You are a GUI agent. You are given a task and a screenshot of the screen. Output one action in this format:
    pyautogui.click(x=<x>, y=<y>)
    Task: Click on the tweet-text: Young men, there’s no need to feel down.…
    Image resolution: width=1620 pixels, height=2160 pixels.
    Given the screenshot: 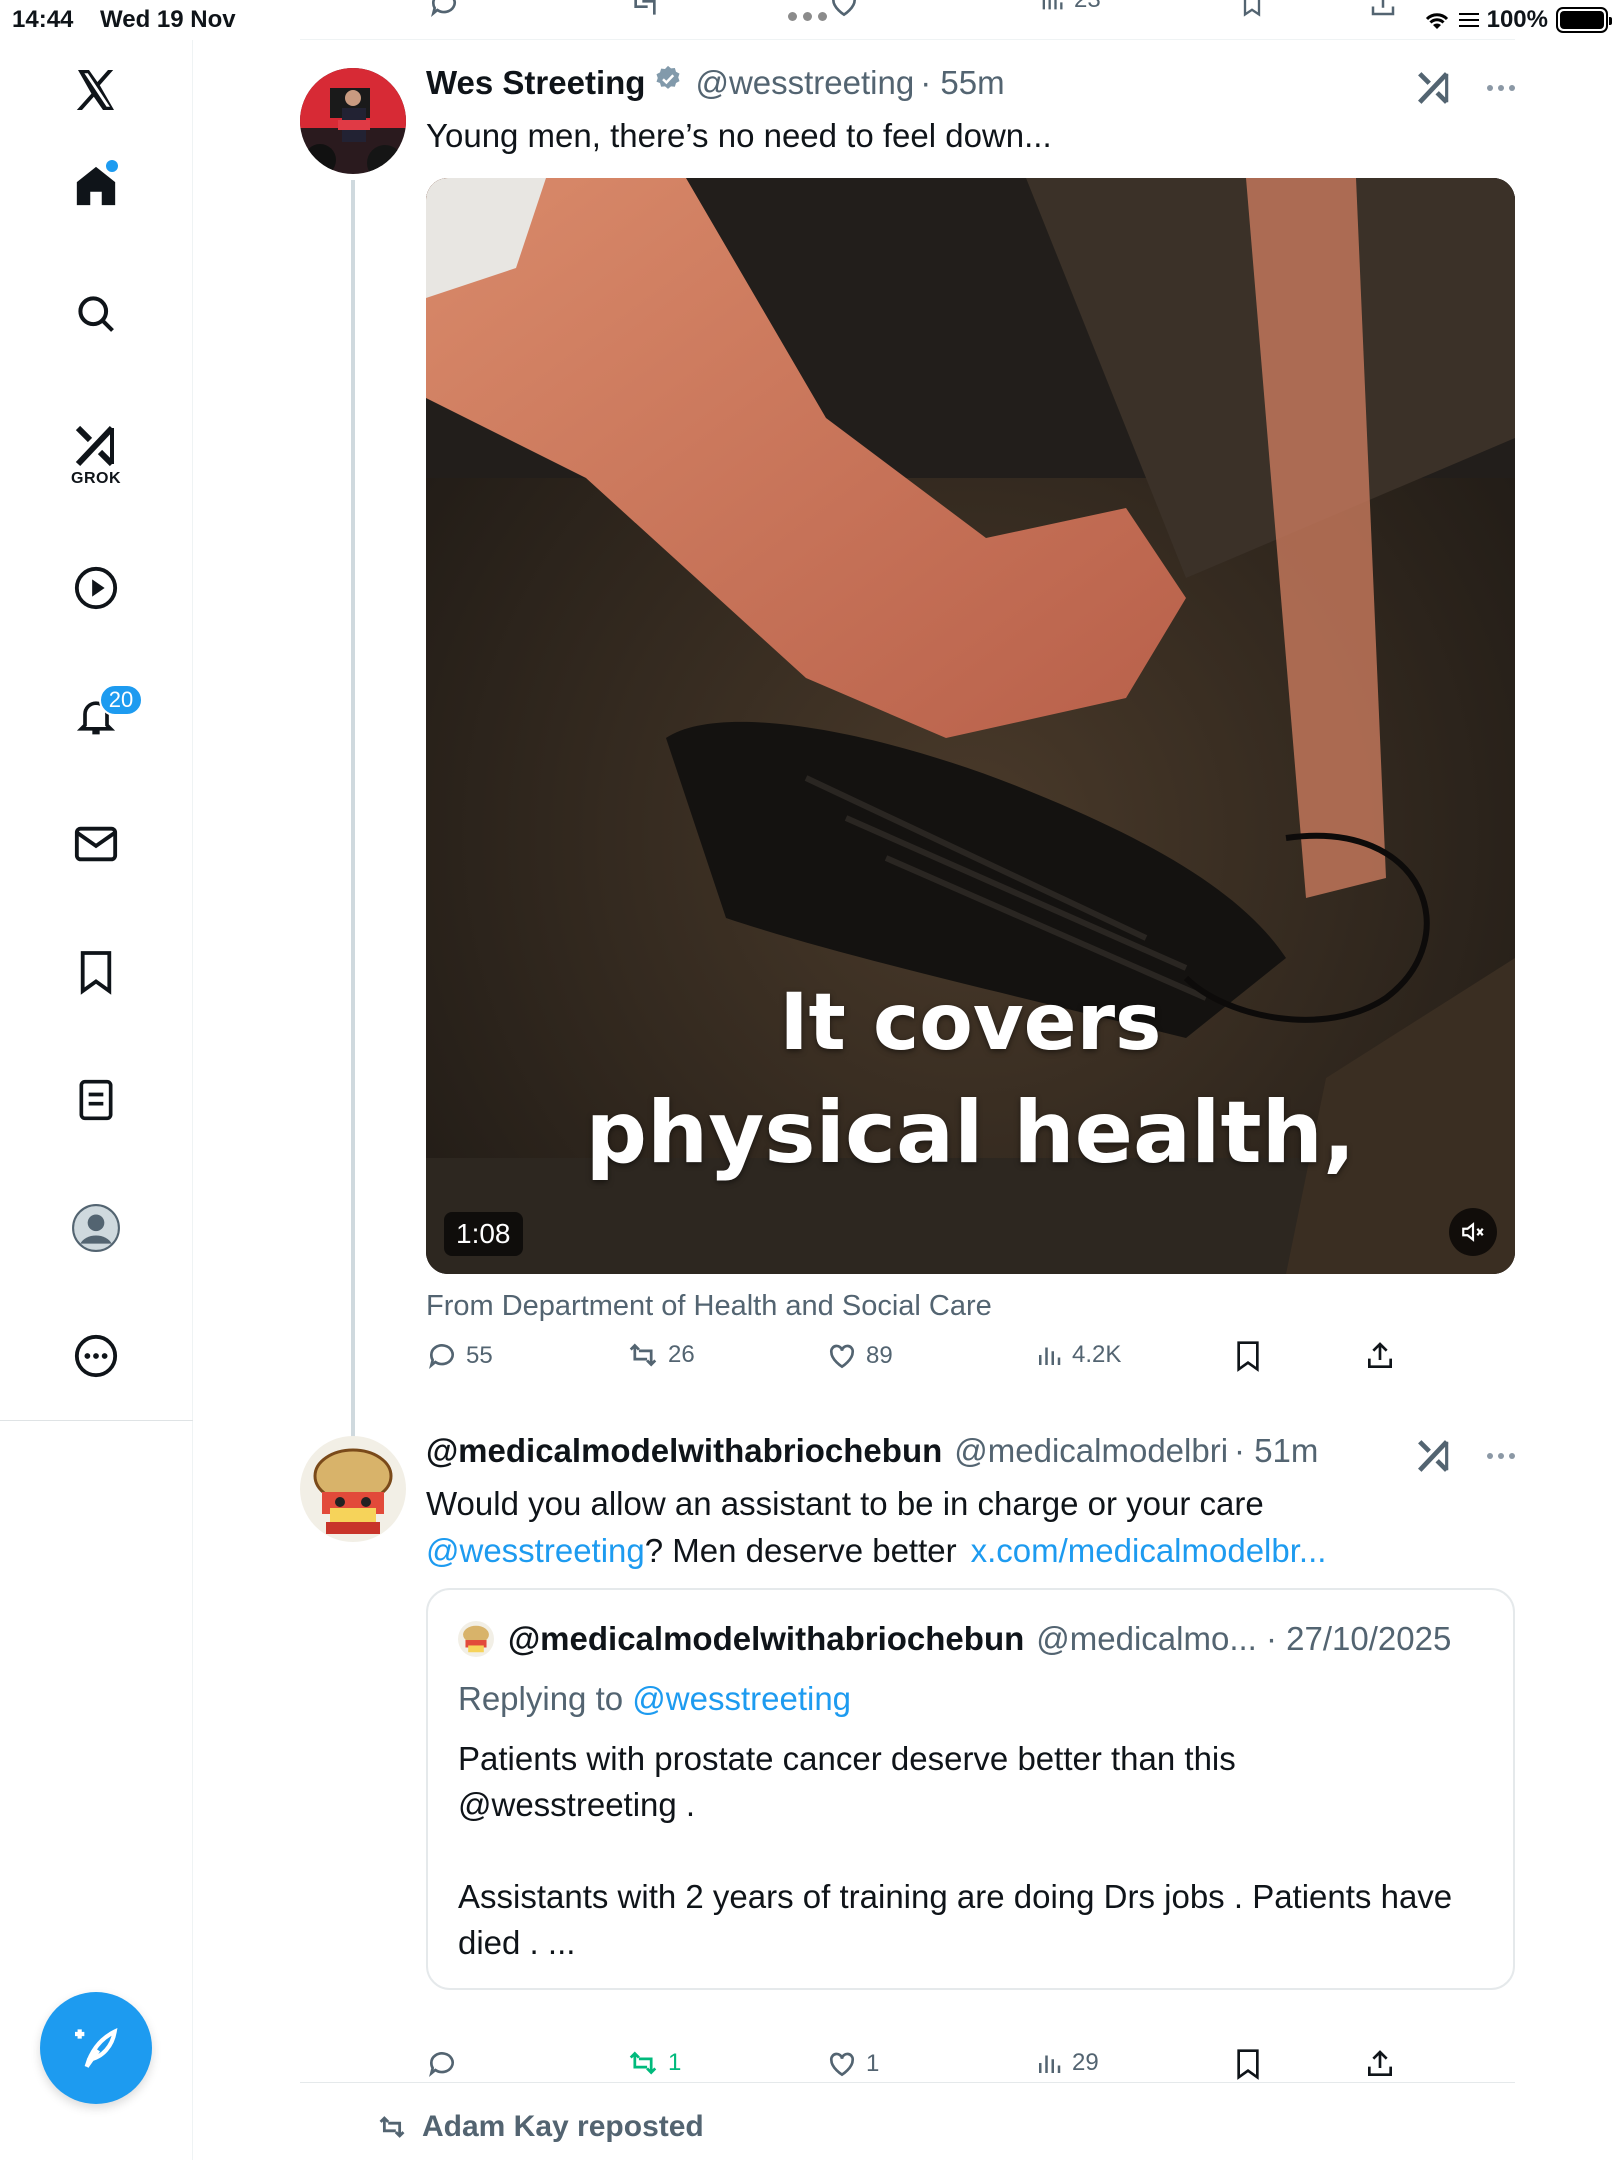 What is the action you would take?
    pyautogui.click(x=739, y=135)
    